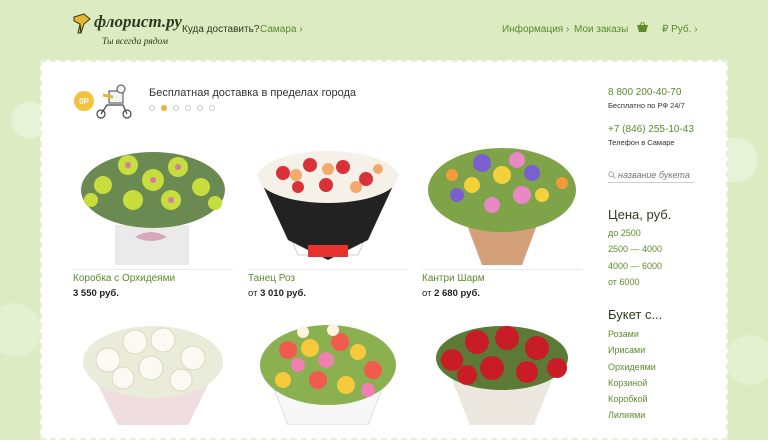  I want to click on phone-city: +7 (846) 255-10-43, so click(651, 129).